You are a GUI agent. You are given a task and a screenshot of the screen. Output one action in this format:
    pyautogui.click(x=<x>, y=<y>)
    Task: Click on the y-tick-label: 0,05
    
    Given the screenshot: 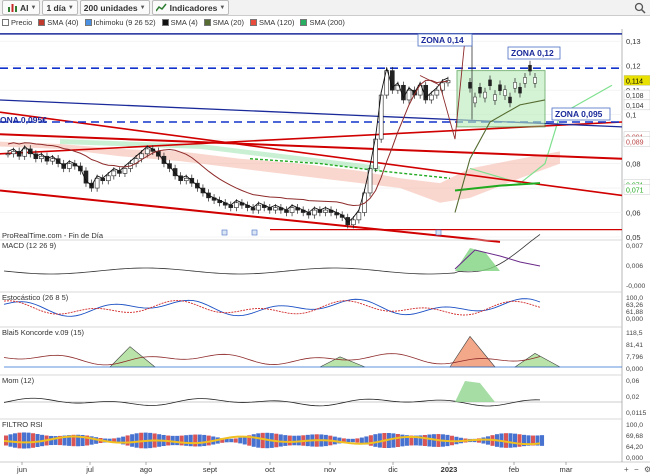 What is the action you would take?
    pyautogui.click(x=633, y=237)
    